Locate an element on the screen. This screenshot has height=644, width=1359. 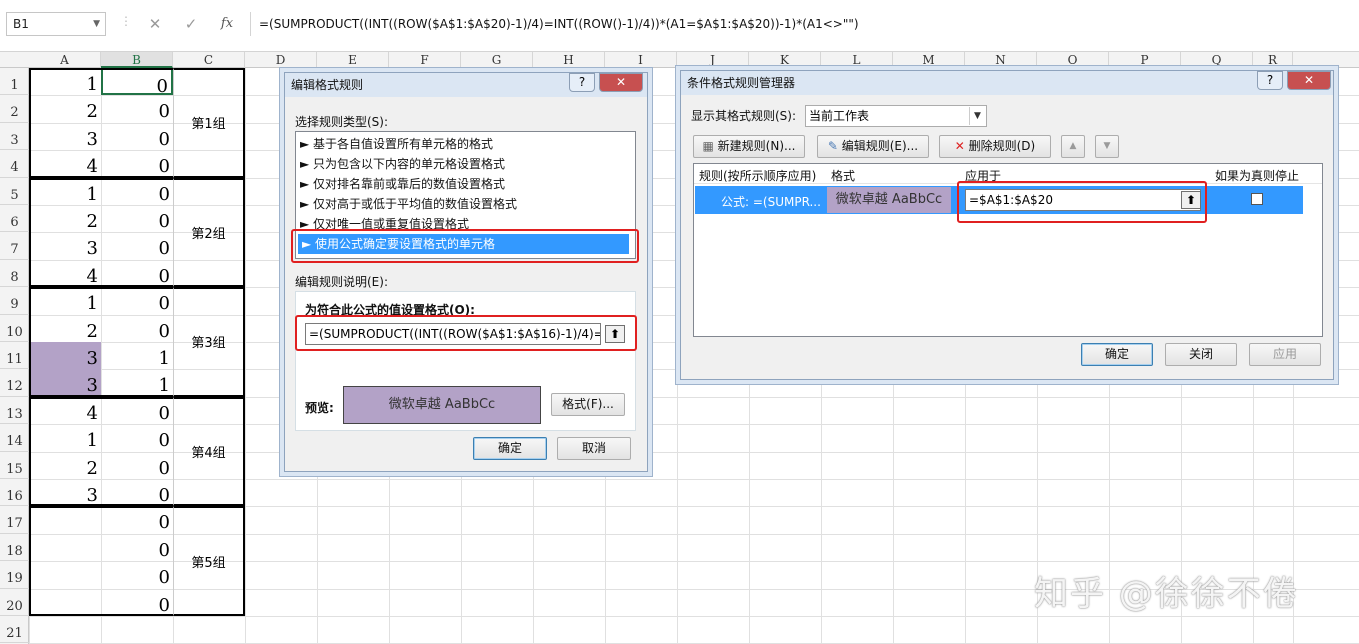
column-header-r: R is located at coordinates (1273, 60).